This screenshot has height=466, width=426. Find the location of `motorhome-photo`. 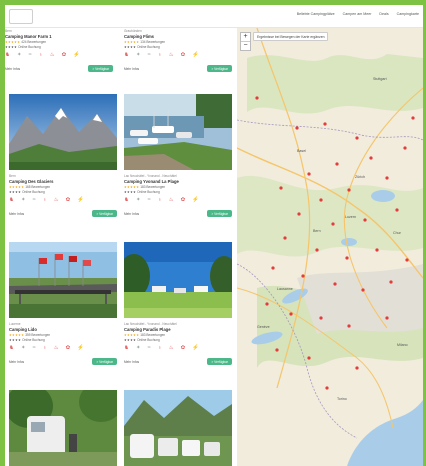

motorhome-photo is located at coordinates (63, 428).